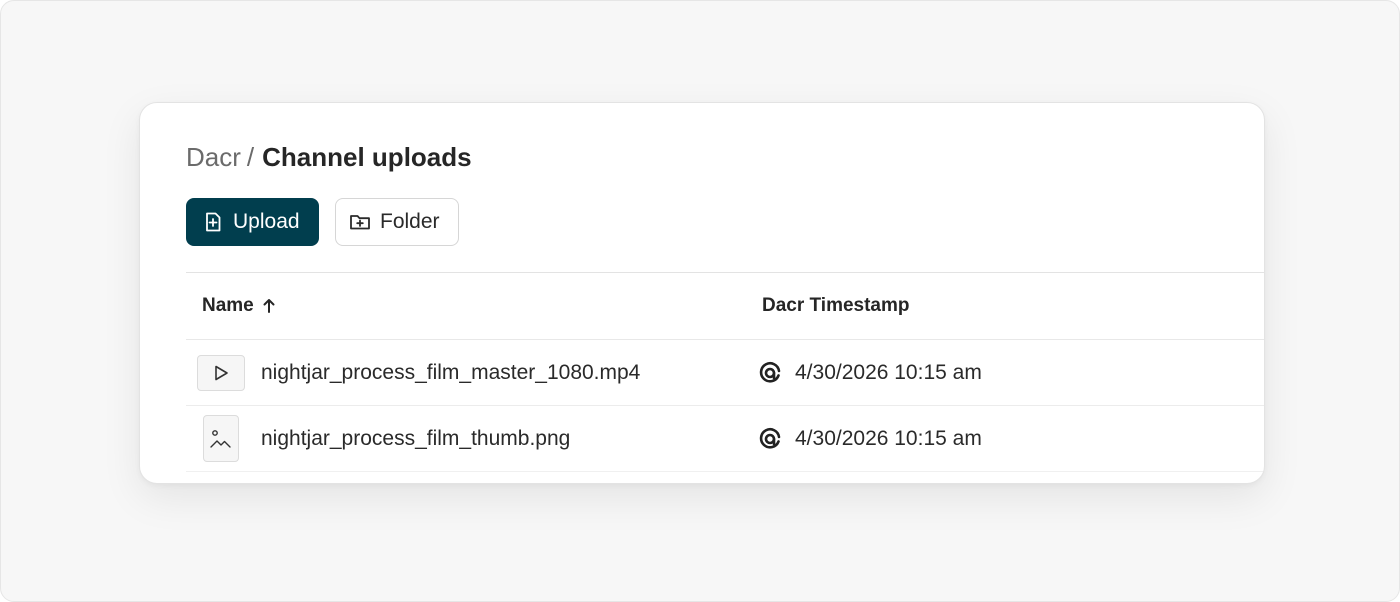  I want to click on breadcrumb: Dacr / Channel uploads, so click(329, 157).